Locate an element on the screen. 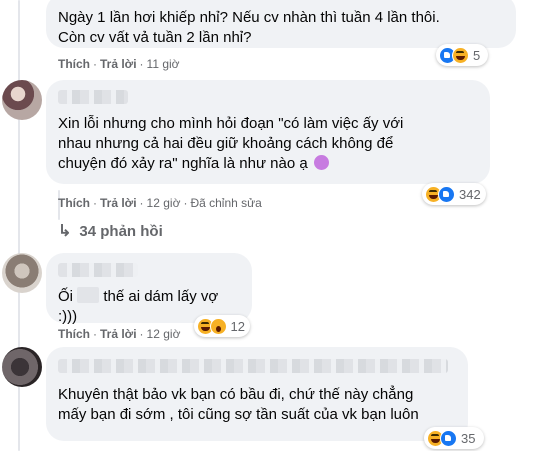 The width and height of the screenshot is (536, 451). reaction-count: 342 is located at coordinates (470, 194).